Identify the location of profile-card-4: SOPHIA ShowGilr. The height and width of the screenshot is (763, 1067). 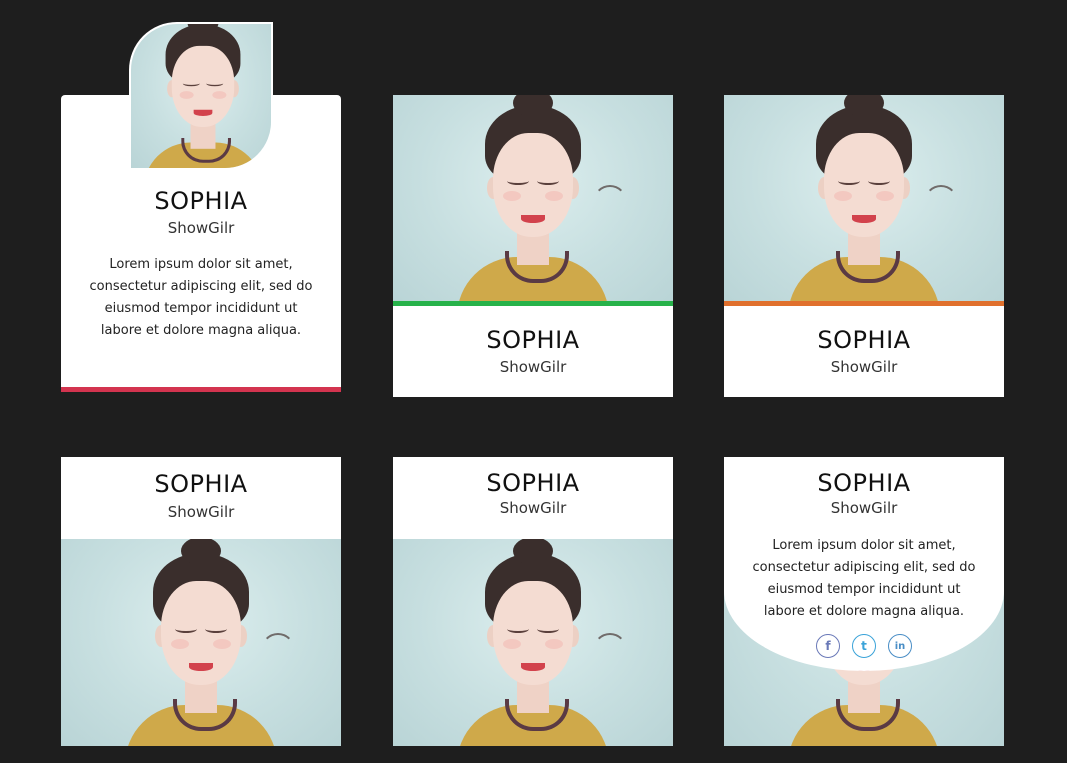
(201, 601).